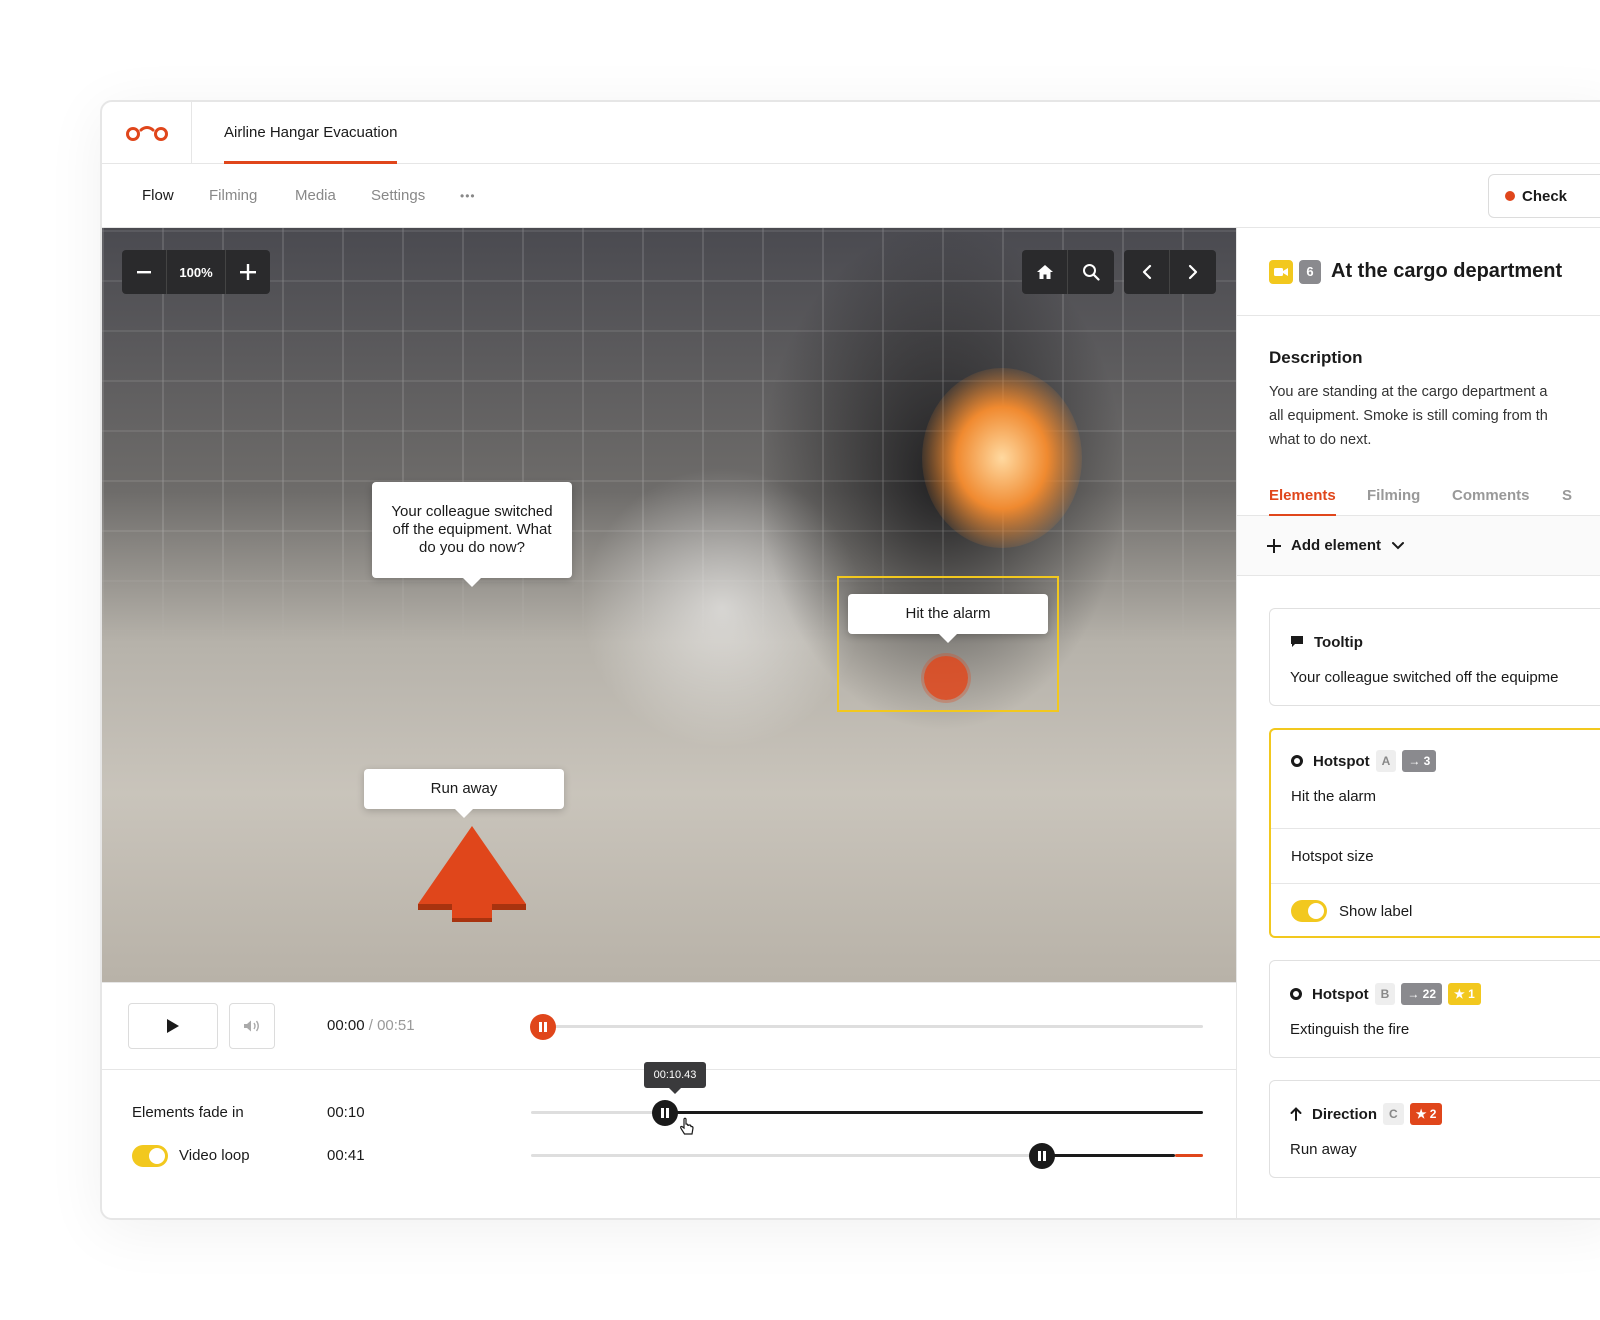 This screenshot has height=1320, width=1600. I want to click on element-header: Hotspot A → 3, so click(1440, 761).